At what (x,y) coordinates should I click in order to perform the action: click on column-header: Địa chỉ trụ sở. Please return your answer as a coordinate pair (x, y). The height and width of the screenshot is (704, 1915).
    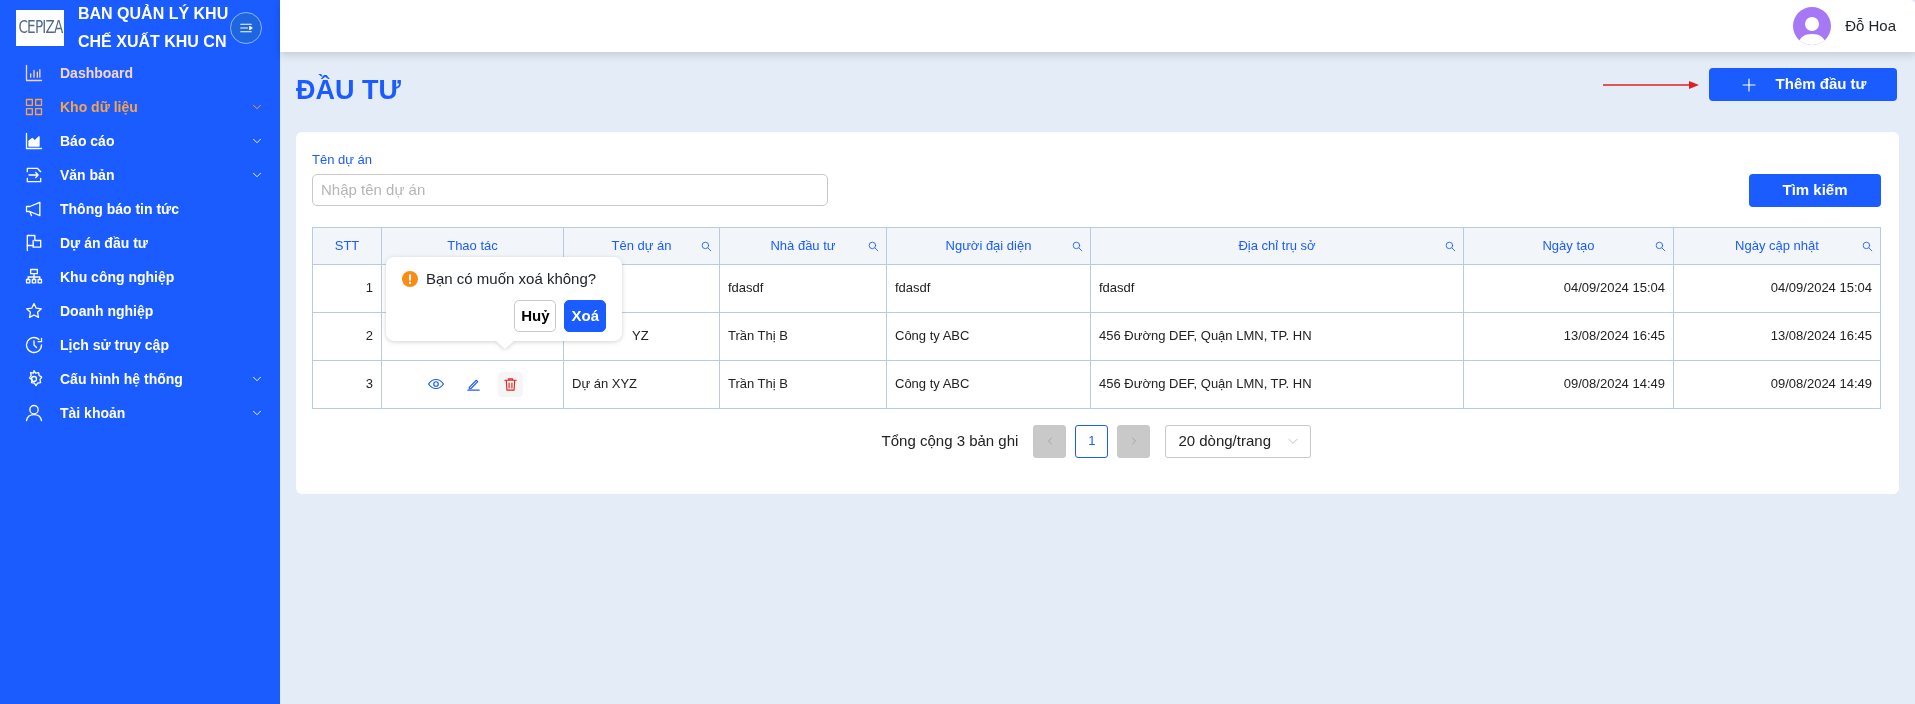
    Looking at the image, I should click on (1277, 245).